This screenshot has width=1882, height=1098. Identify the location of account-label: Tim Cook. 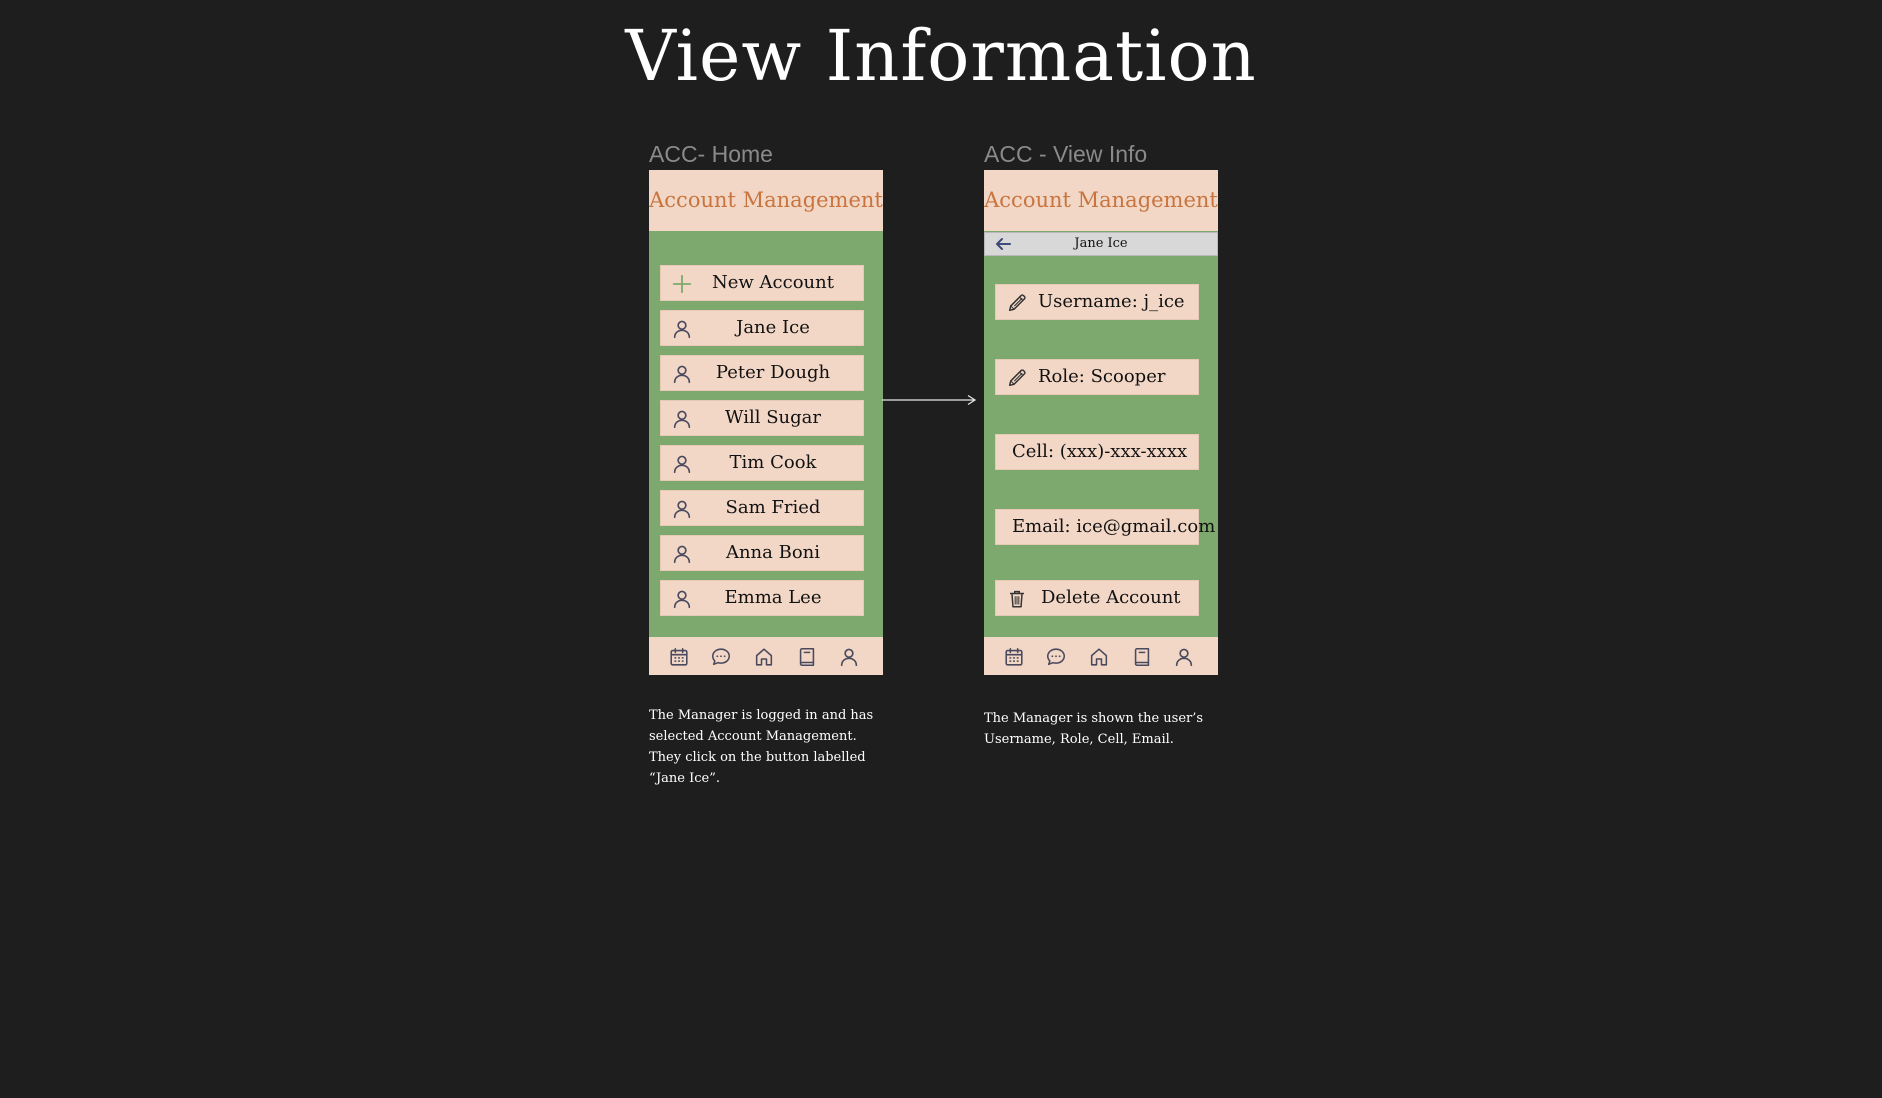
(773, 462).